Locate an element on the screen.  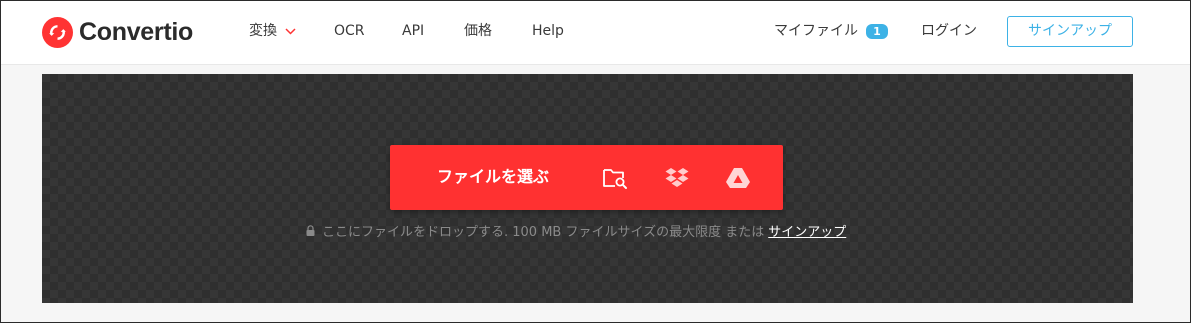
lock-icon is located at coordinates (310, 233).